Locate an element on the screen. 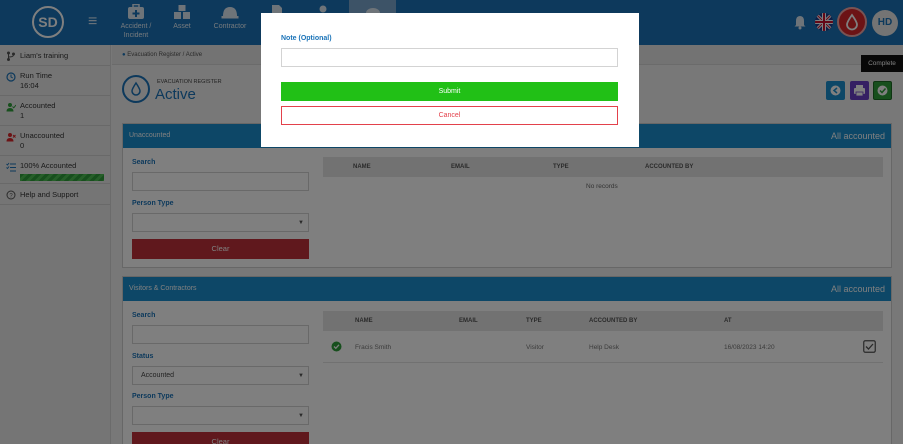 The image size is (903, 444). note-modal: Note (Optional) Submit Cancel is located at coordinates (450, 80).